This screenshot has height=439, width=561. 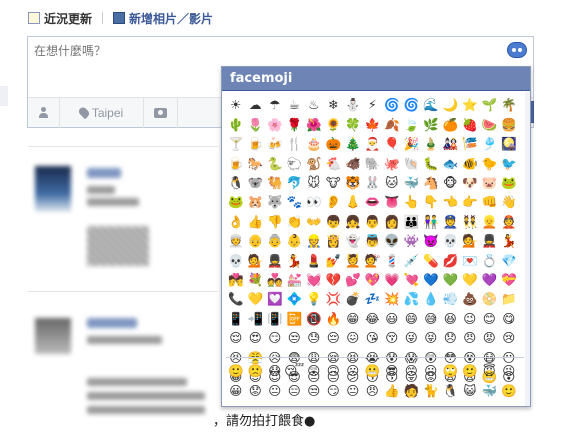 I want to click on emoji-button: 👎, so click(x=275, y=221).